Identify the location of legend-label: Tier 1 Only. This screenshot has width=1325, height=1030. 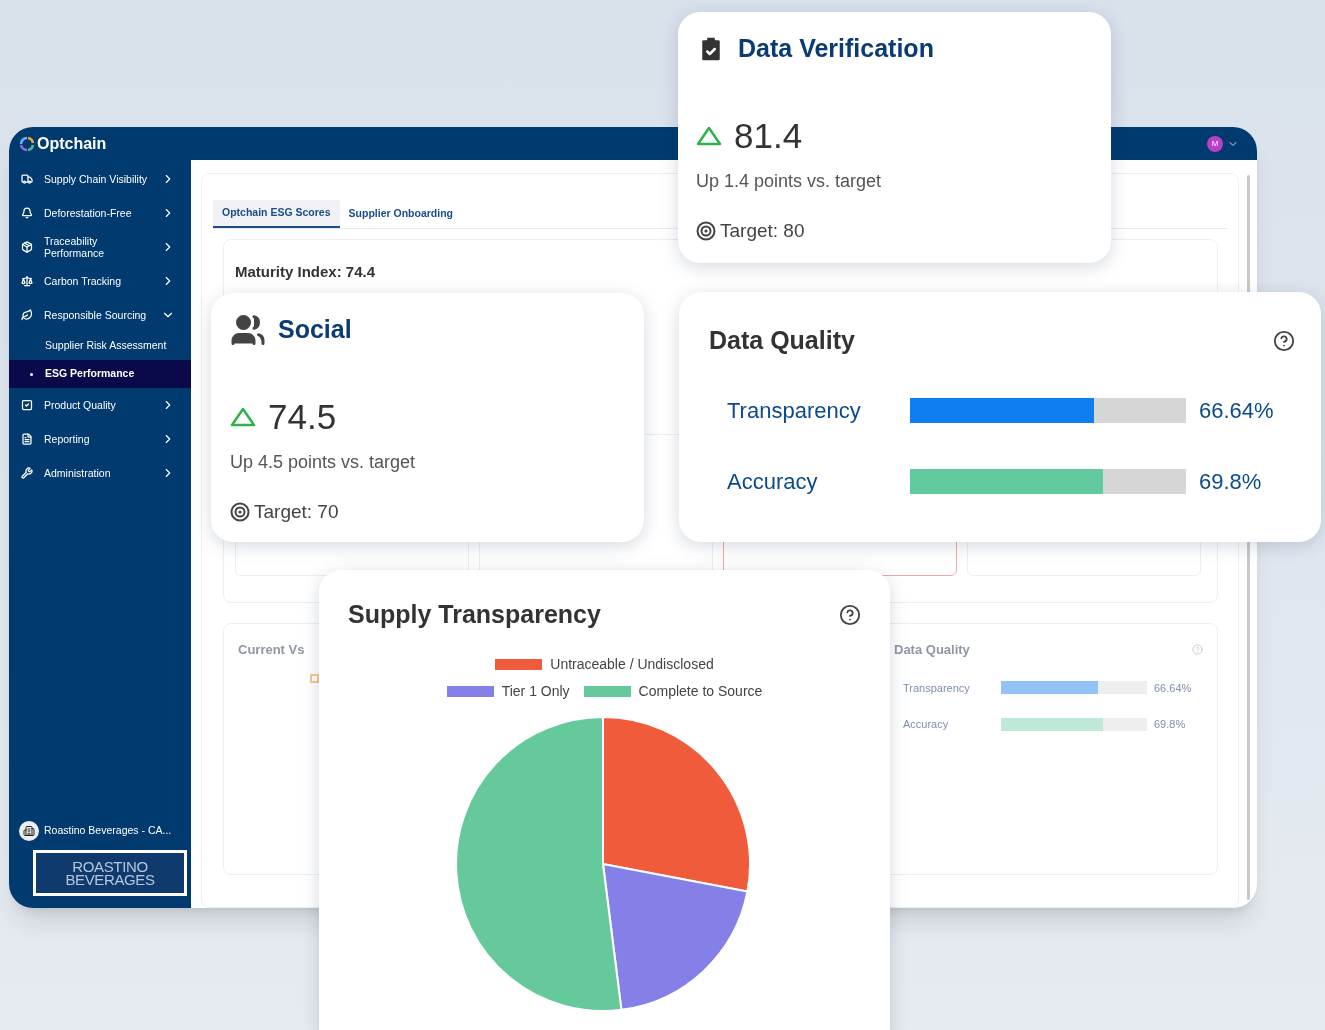
(535, 691).